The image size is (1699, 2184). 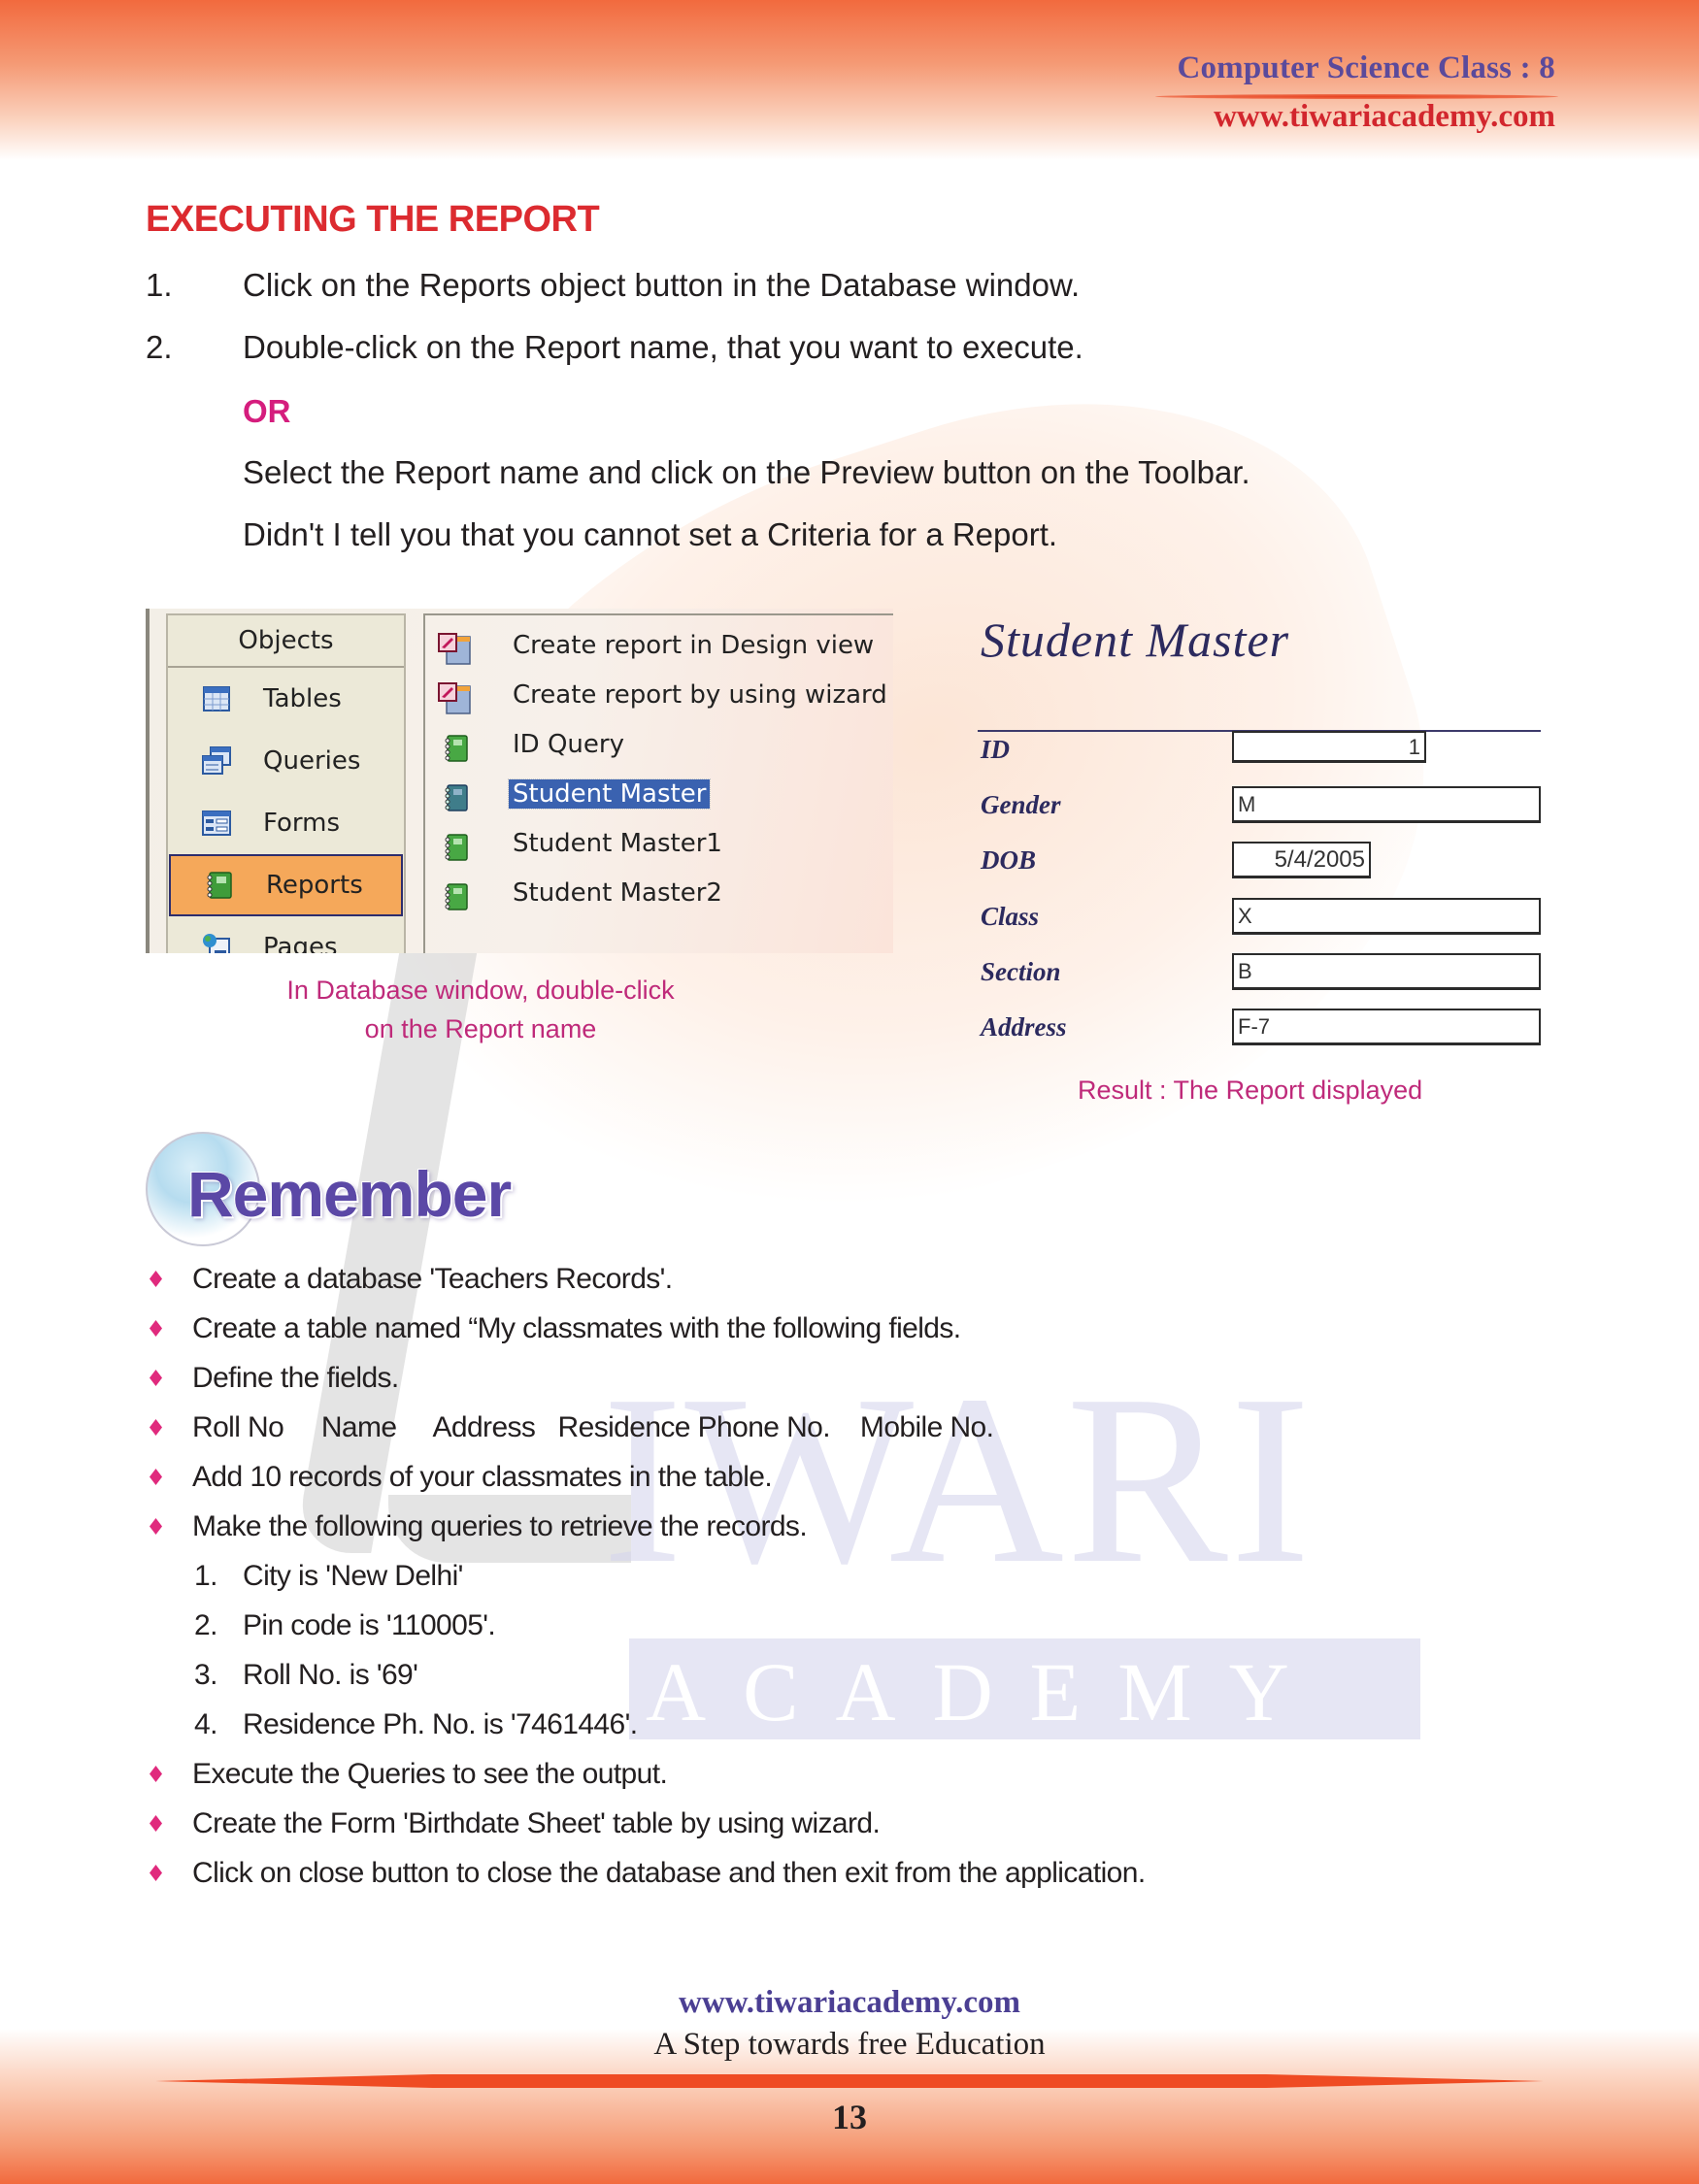 I want to click on form-icon, so click(x=216, y=823).